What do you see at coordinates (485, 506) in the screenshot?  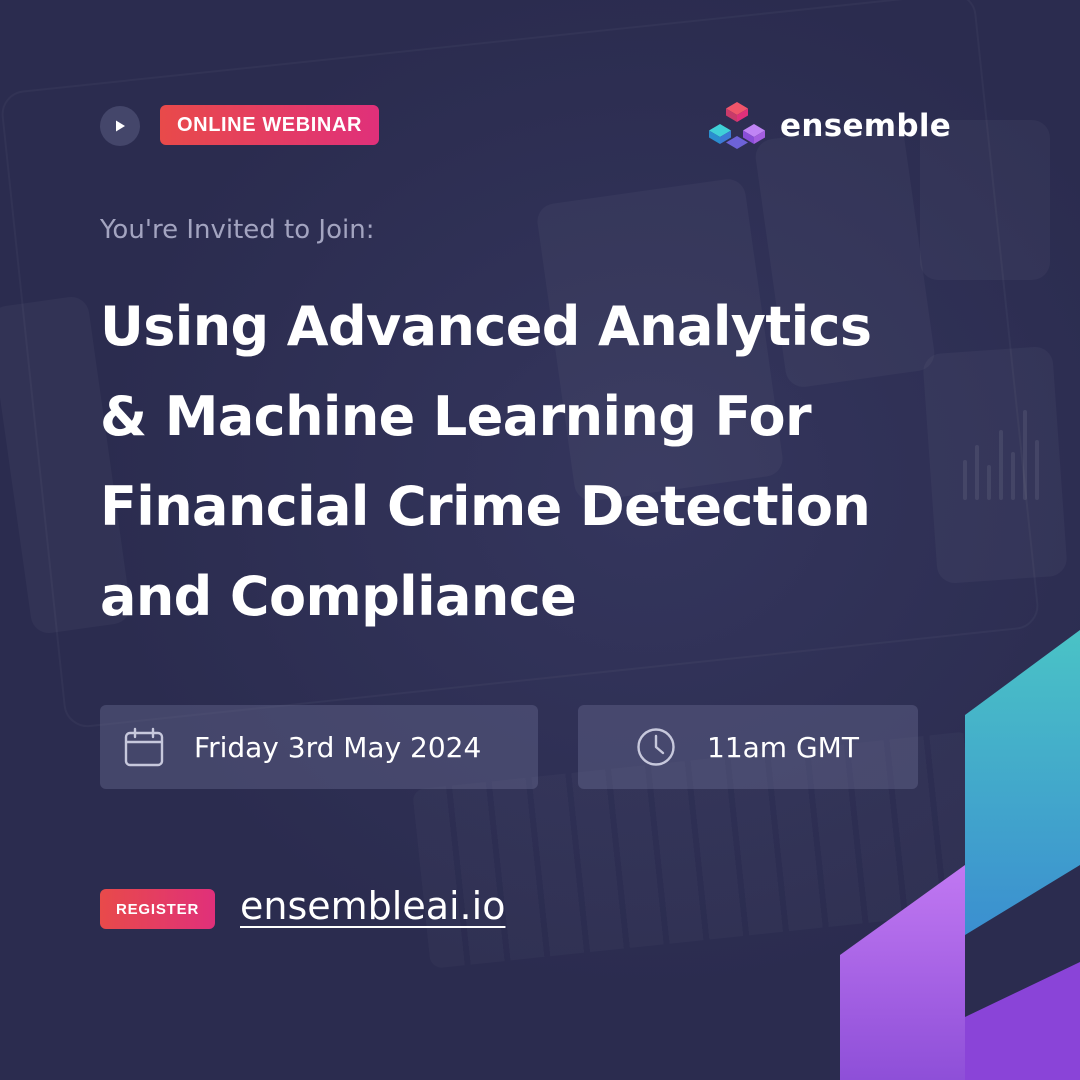 I see `webinar-title-line: Financial Crime Detection` at bounding box center [485, 506].